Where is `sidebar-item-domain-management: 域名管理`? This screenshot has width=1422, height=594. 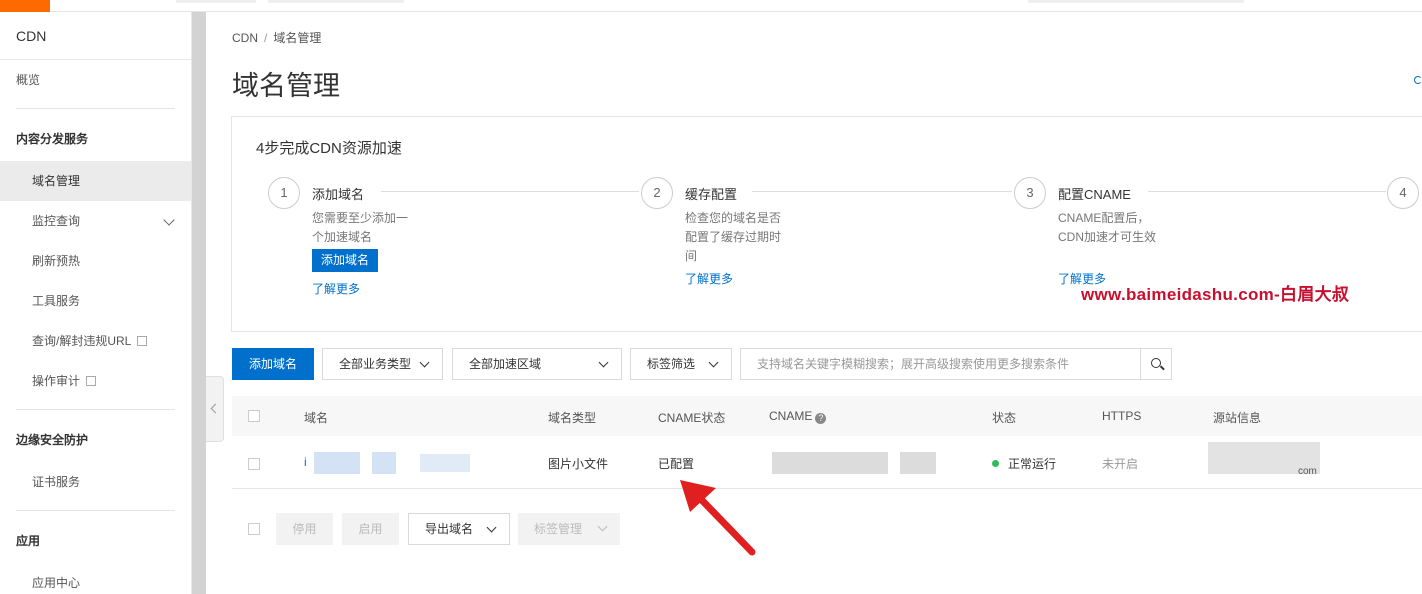
sidebar-item-domain-management: 域名管理 is located at coordinates (95, 181).